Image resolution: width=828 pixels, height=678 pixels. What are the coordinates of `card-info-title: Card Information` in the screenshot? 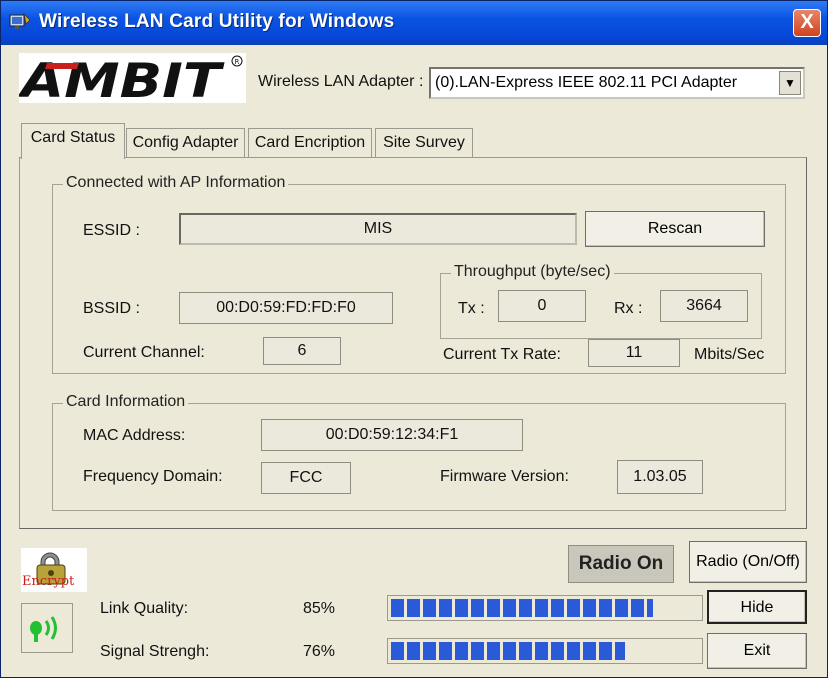 It's located at (126, 402).